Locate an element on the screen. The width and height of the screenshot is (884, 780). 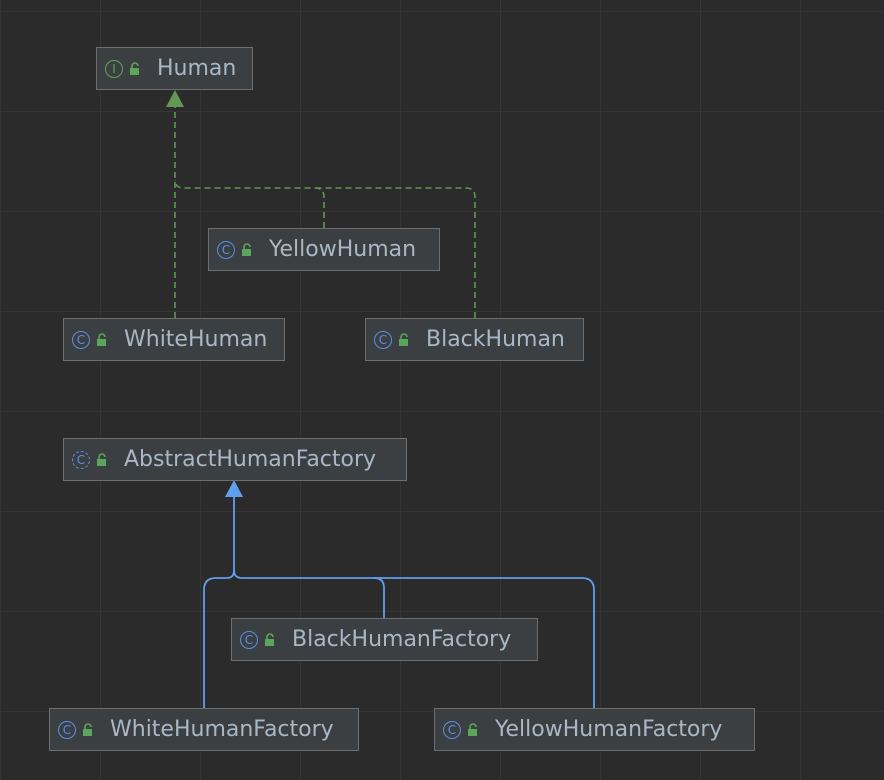
interface-icon: I is located at coordinates (114, 68).